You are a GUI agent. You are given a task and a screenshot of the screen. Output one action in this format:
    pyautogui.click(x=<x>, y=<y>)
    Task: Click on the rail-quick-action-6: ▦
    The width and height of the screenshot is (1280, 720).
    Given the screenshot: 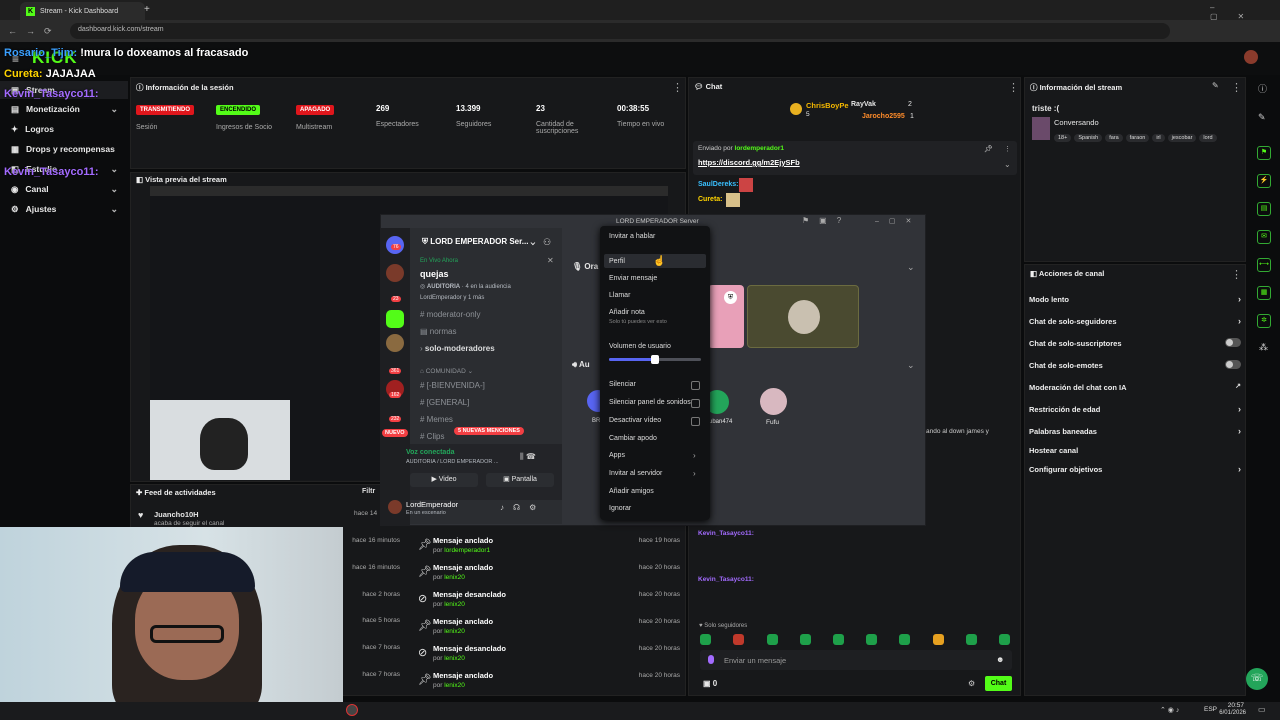 What is the action you would take?
    pyautogui.click(x=1264, y=293)
    